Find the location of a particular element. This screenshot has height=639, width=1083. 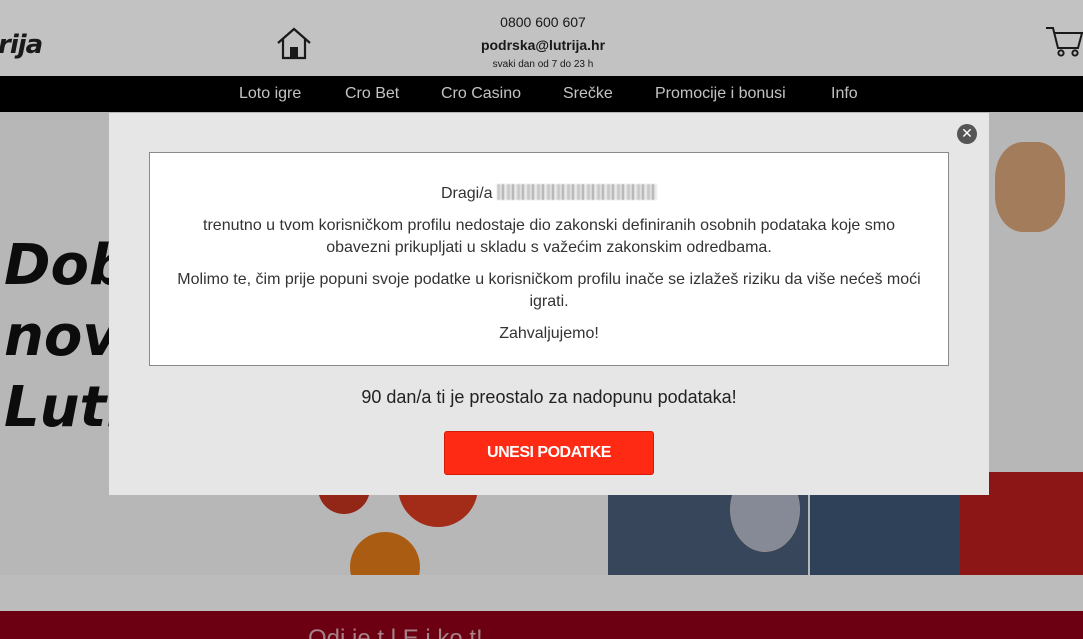

greeting-text: Dragi/a is located at coordinates (466, 193).